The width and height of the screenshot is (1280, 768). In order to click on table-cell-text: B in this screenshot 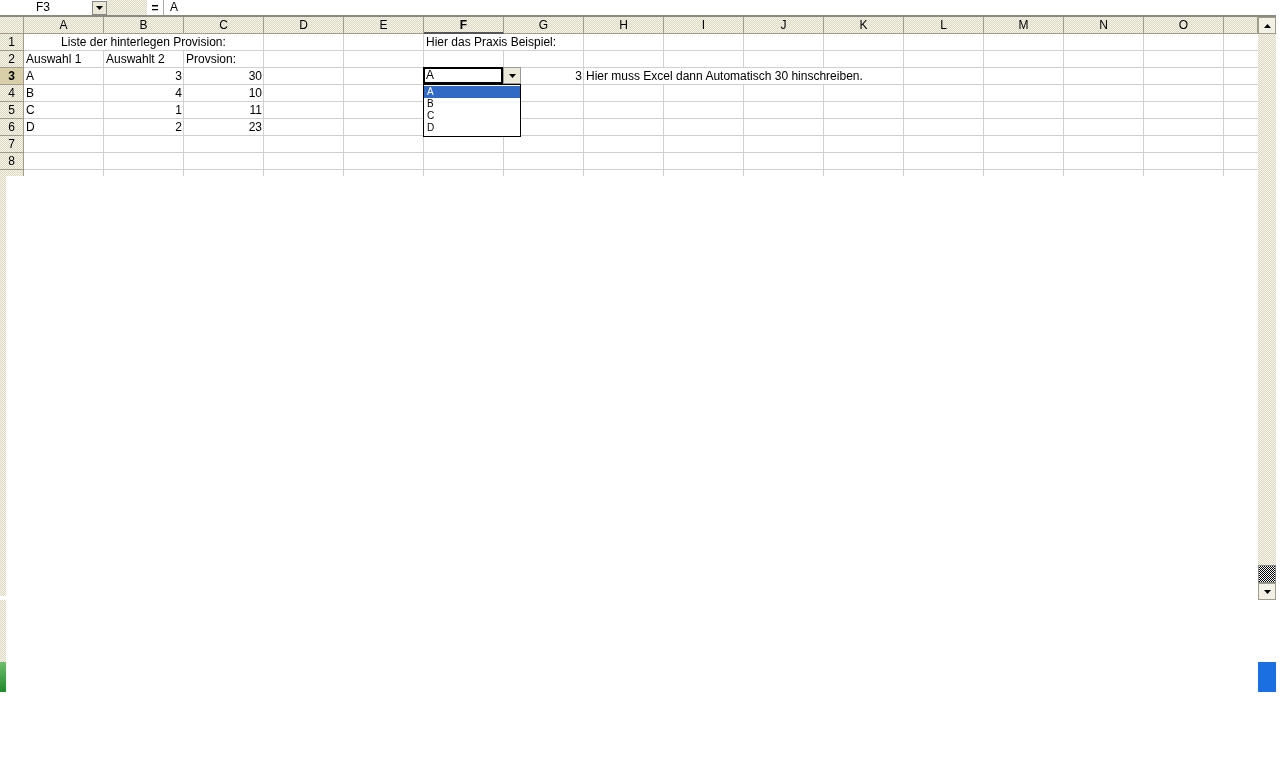, I will do `click(30, 93)`.